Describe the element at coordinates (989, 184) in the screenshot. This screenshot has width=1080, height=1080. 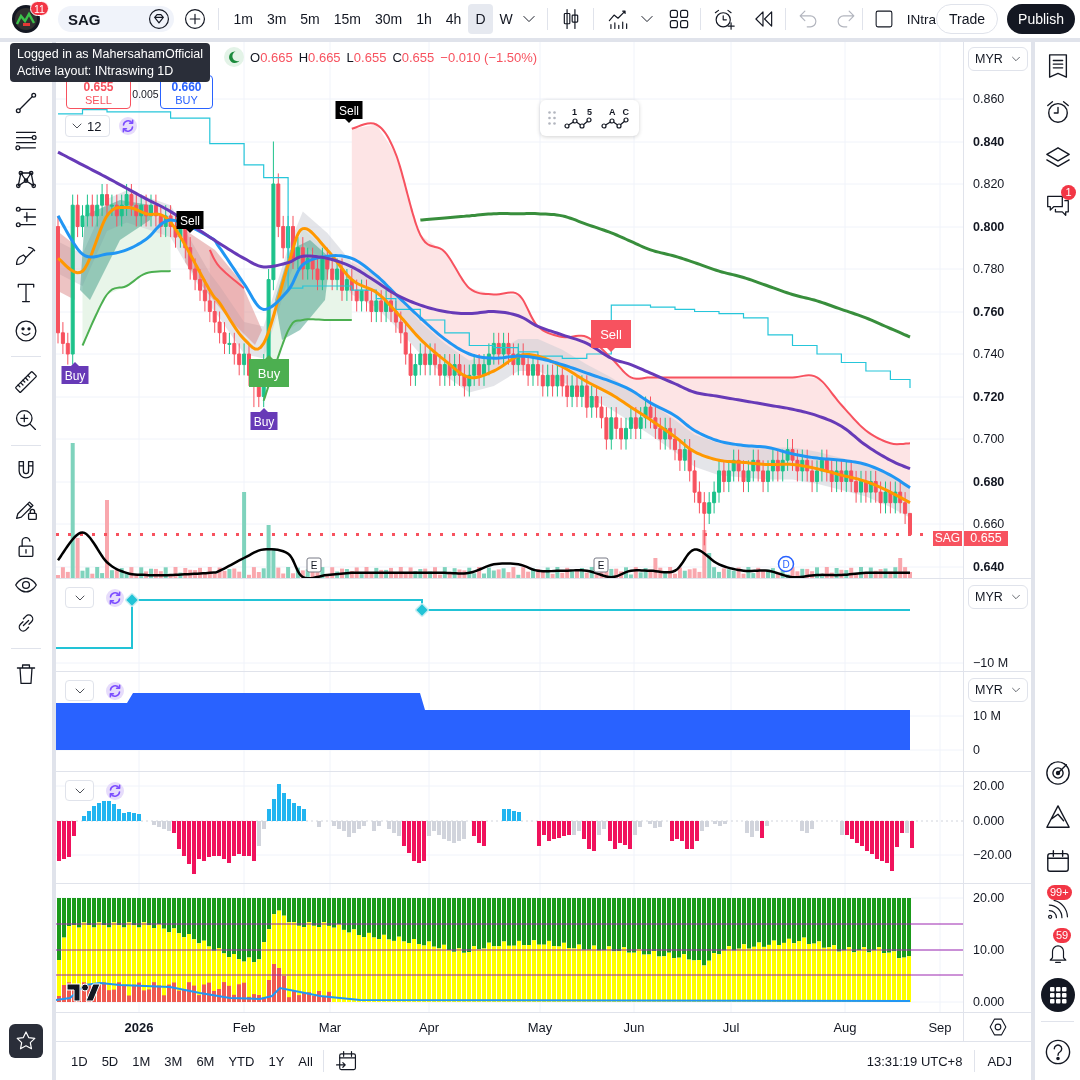
I see `price-axis-label: 0.820` at that location.